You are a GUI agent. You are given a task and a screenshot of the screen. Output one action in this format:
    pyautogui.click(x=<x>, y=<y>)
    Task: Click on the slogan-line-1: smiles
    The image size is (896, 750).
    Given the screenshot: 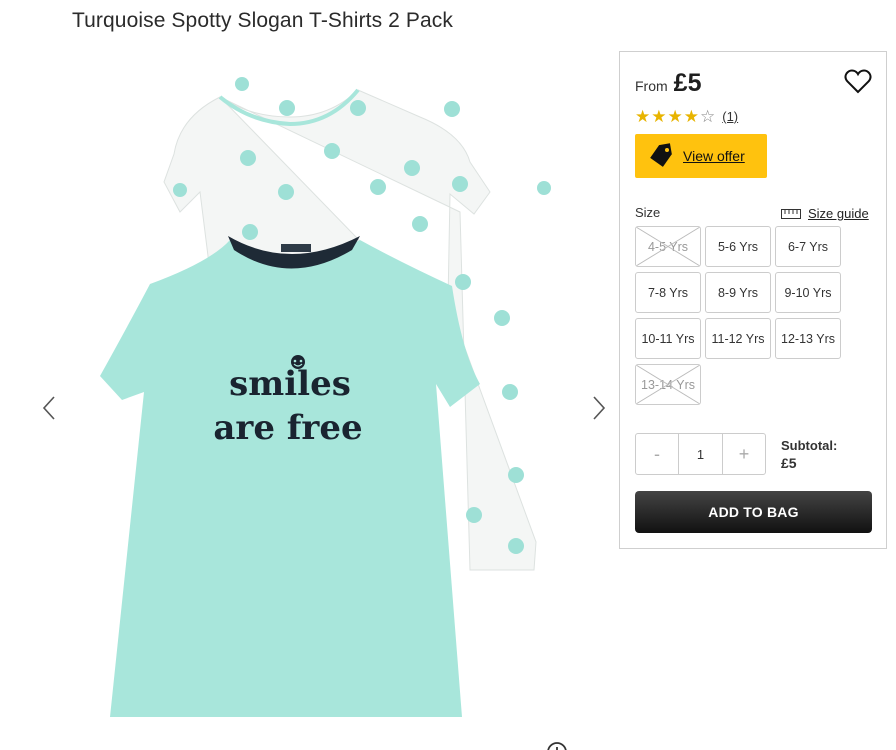 What is the action you would take?
    pyautogui.click(x=290, y=384)
    